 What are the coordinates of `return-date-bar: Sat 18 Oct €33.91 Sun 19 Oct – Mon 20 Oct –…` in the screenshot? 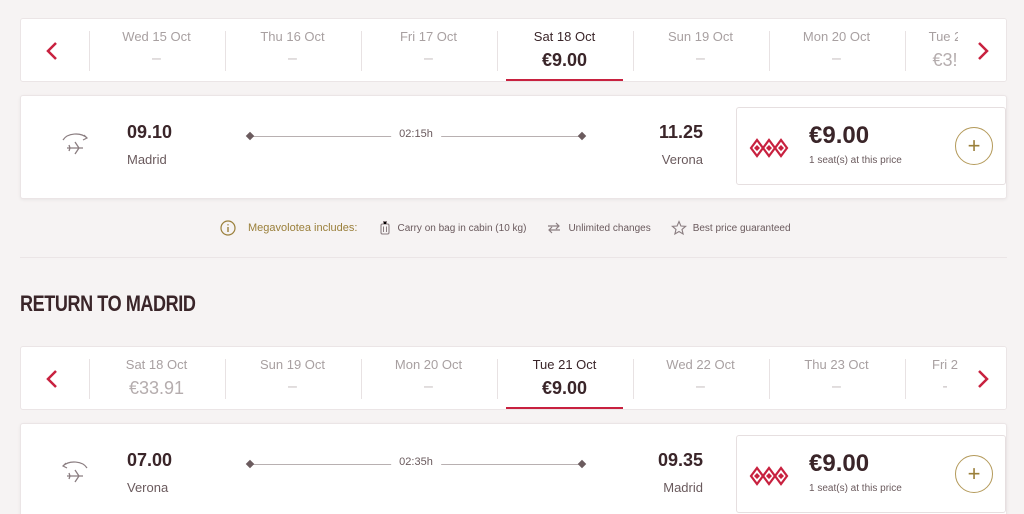 It's located at (513, 378).